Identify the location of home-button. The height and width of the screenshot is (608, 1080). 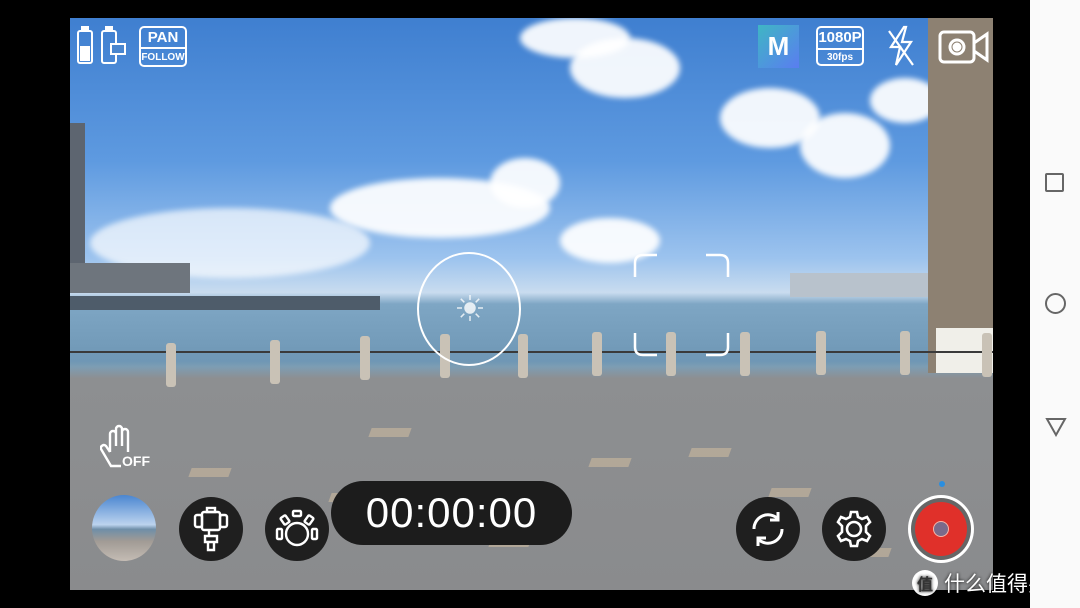
(1055, 303).